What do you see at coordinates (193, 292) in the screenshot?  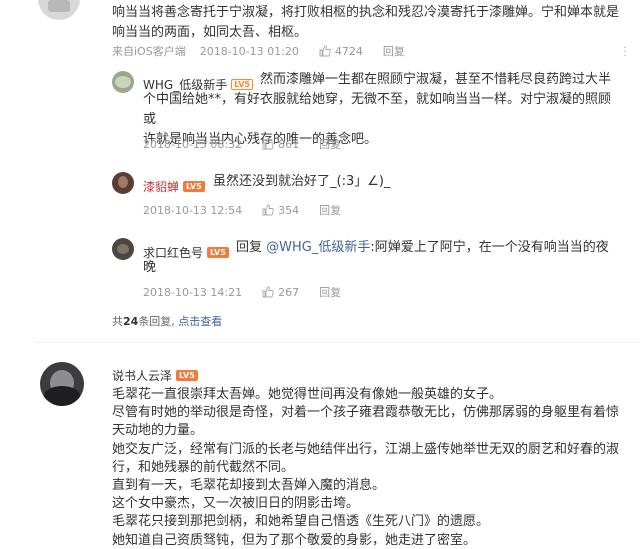 I see `timestamp: 2018-10-13 14:21` at bounding box center [193, 292].